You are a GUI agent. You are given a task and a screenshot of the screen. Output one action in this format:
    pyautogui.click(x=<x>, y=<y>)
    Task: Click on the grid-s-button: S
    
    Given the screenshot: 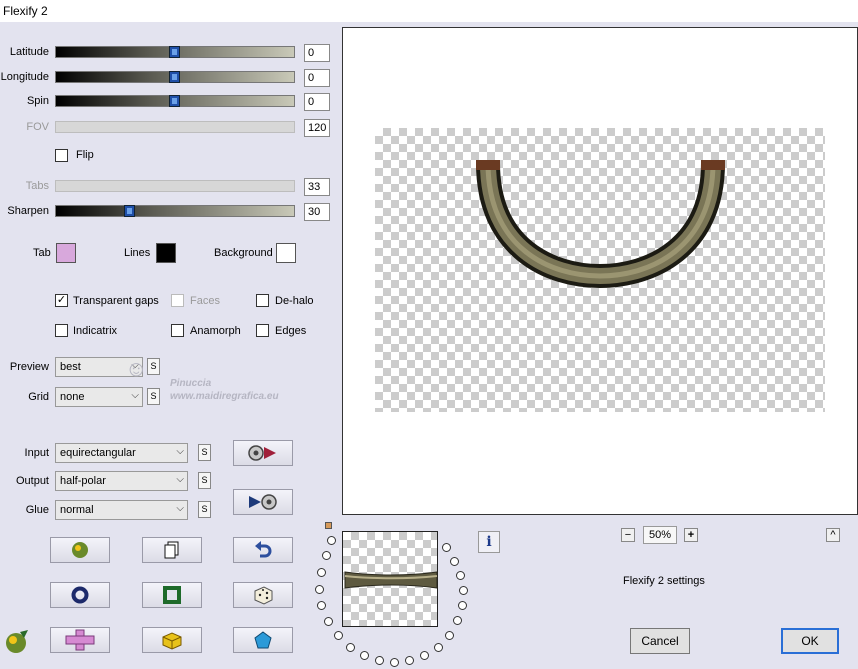 What is the action you would take?
    pyautogui.click(x=153, y=396)
    